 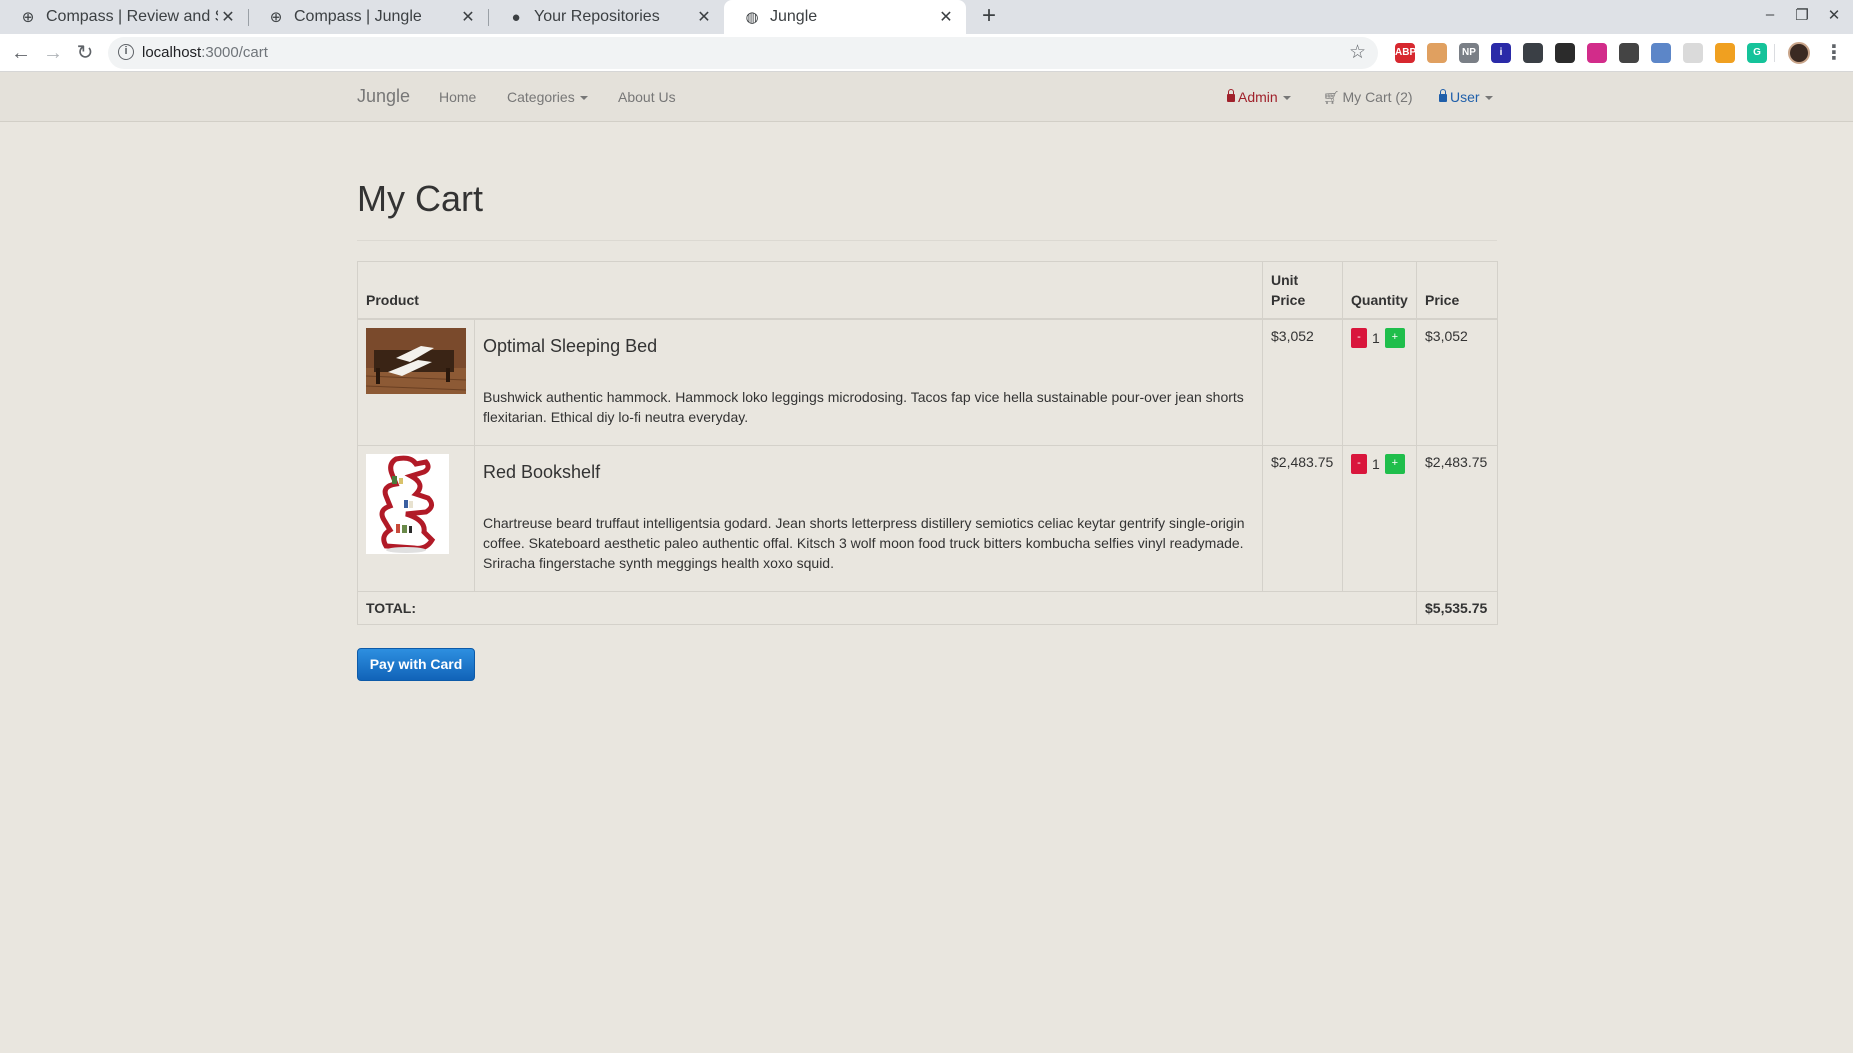 What do you see at coordinates (407, 503) in the screenshot?
I see `bookshelf-image` at bounding box center [407, 503].